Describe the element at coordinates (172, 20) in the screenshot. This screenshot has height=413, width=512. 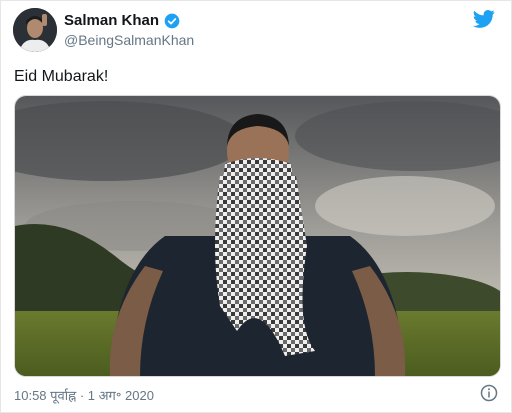
I see `verified-badge-icon` at that location.